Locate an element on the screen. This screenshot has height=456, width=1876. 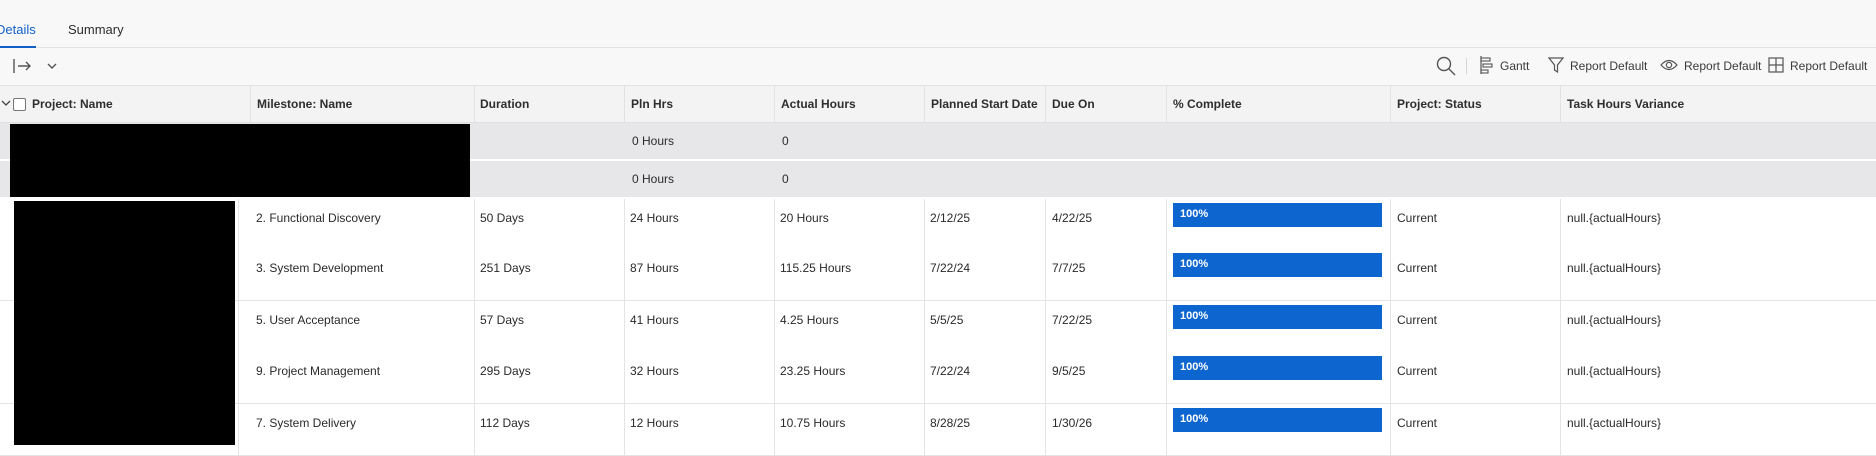
cell-due-on: 1/30/26 is located at coordinates (1072, 423).